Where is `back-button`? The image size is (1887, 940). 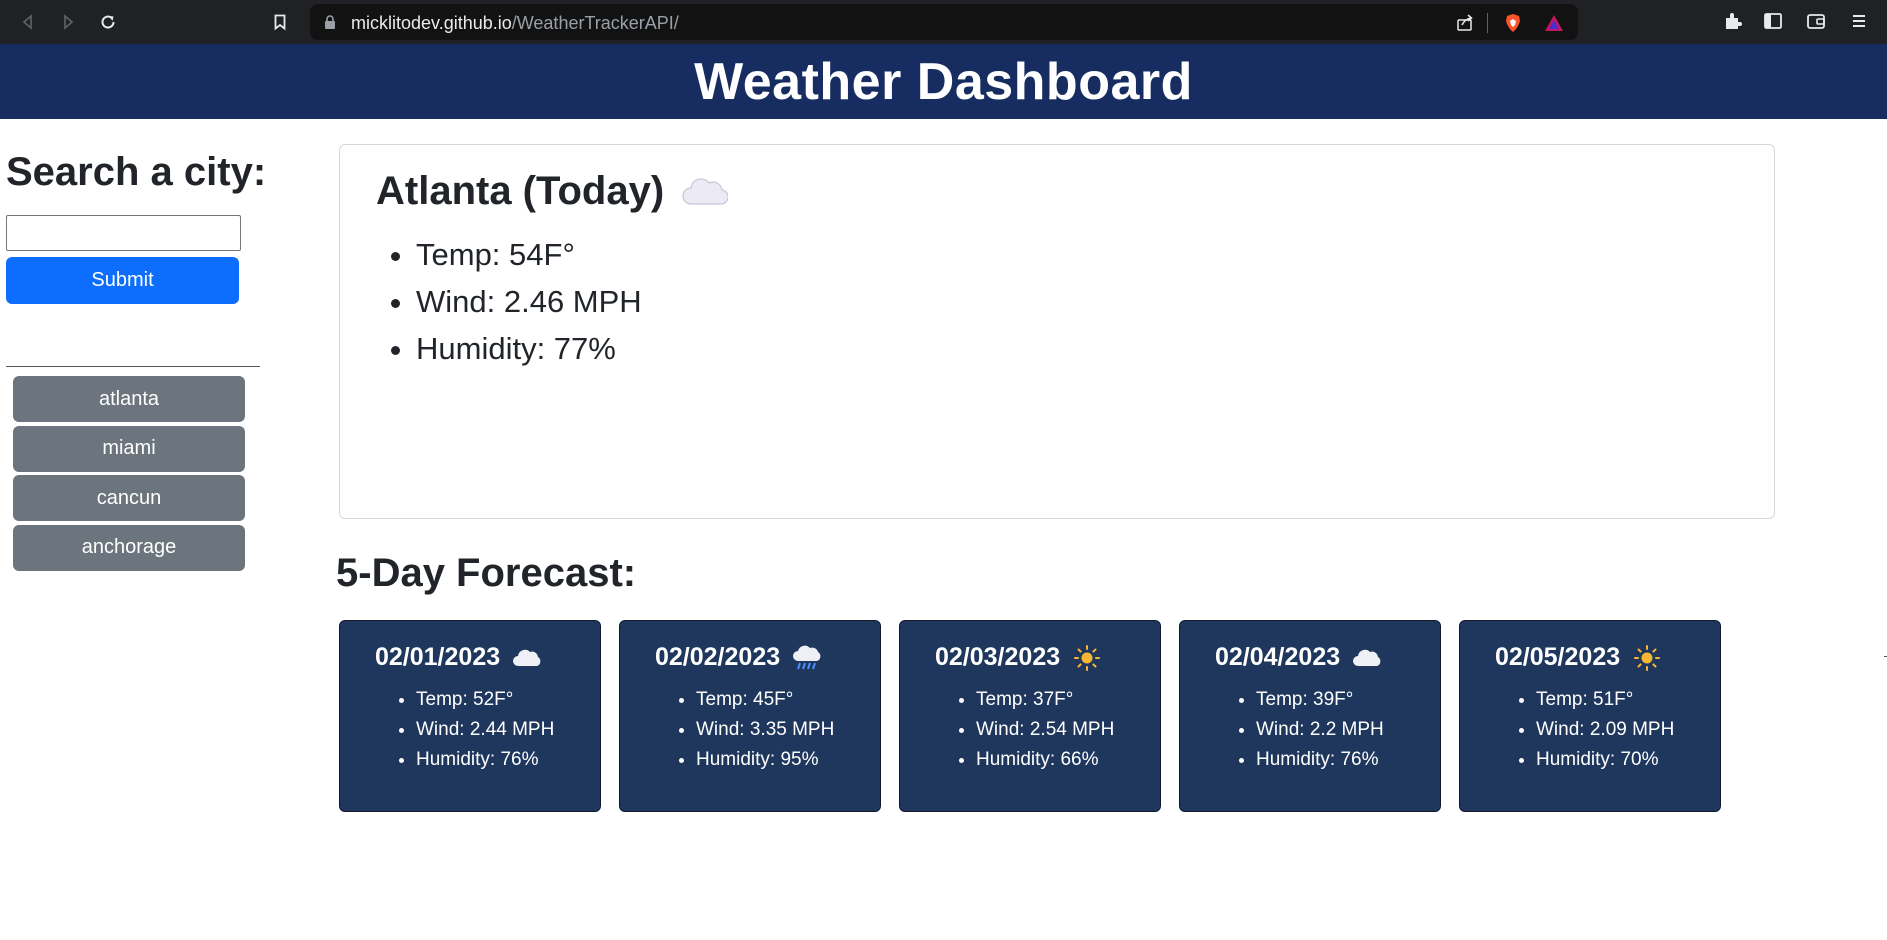 back-button is located at coordinates (28, 22).